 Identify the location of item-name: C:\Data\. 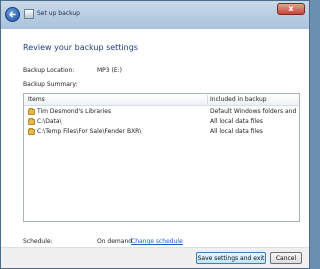
(49, 121).